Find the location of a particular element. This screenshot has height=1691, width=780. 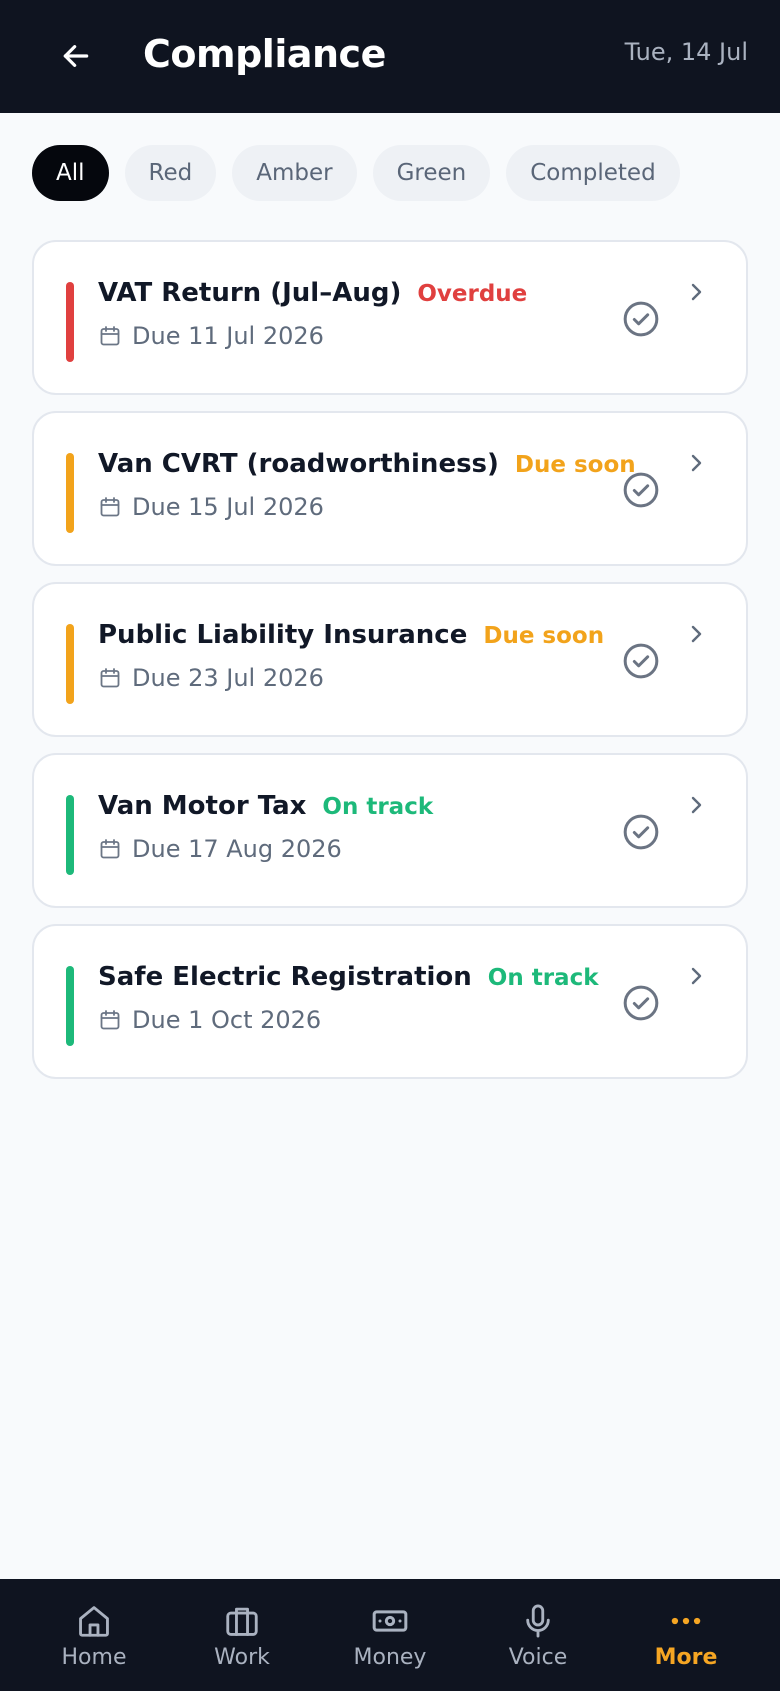

arrow-left-icon is located at coordinates (76, 56).